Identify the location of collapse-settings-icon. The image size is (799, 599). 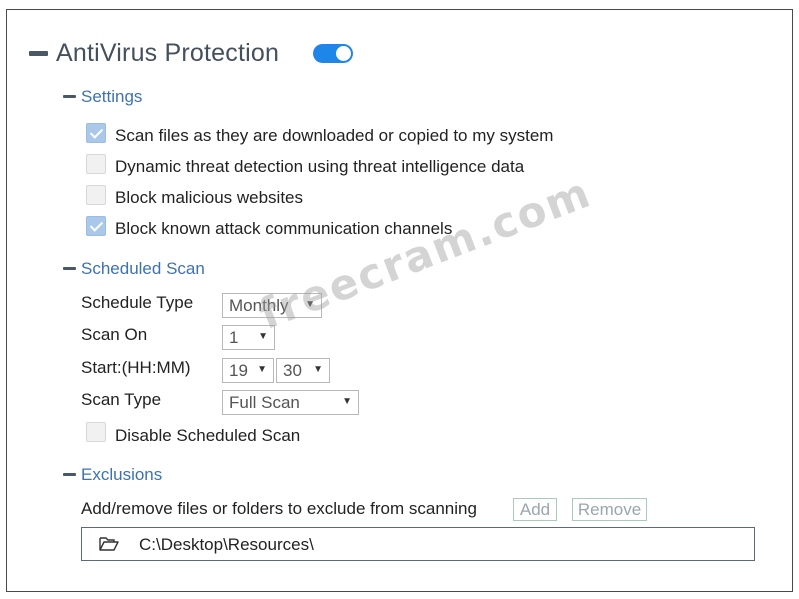
(69, 96).